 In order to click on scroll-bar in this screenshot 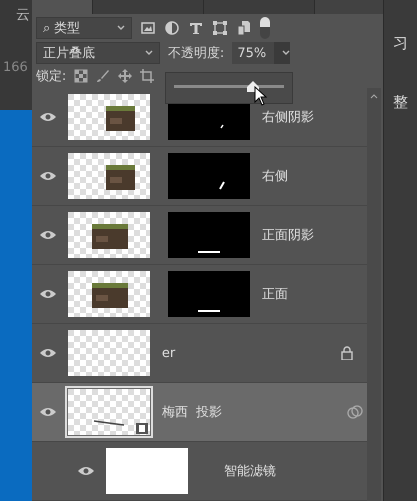, I will do `click(374, 294)`.